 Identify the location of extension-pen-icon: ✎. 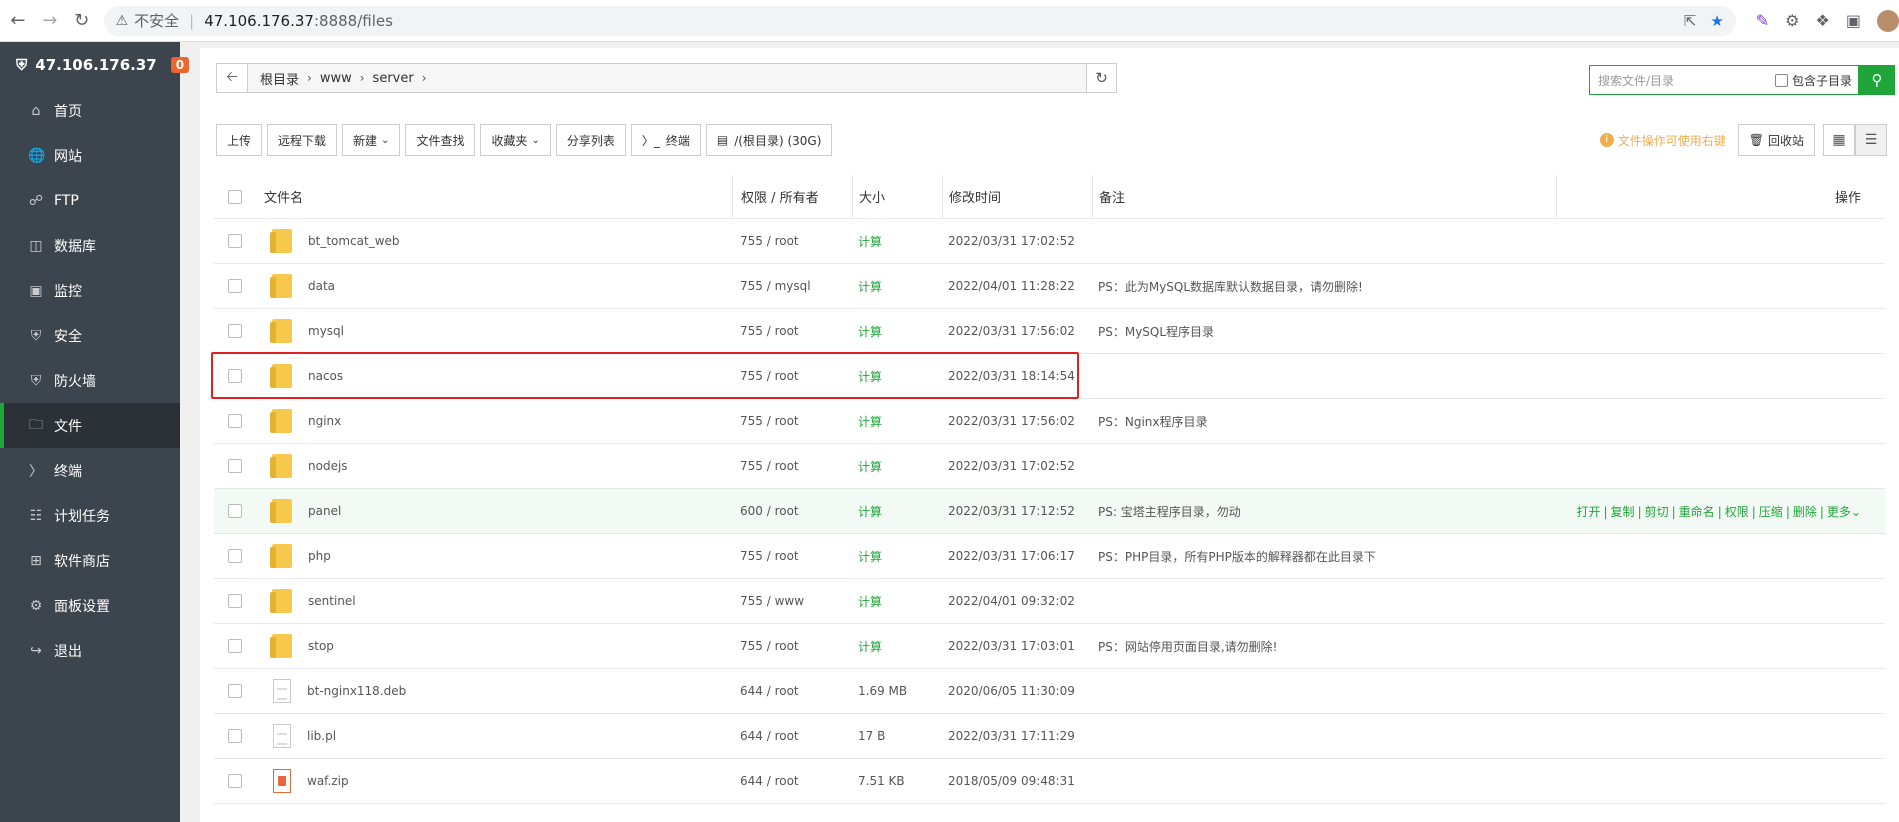
(1762, 20).